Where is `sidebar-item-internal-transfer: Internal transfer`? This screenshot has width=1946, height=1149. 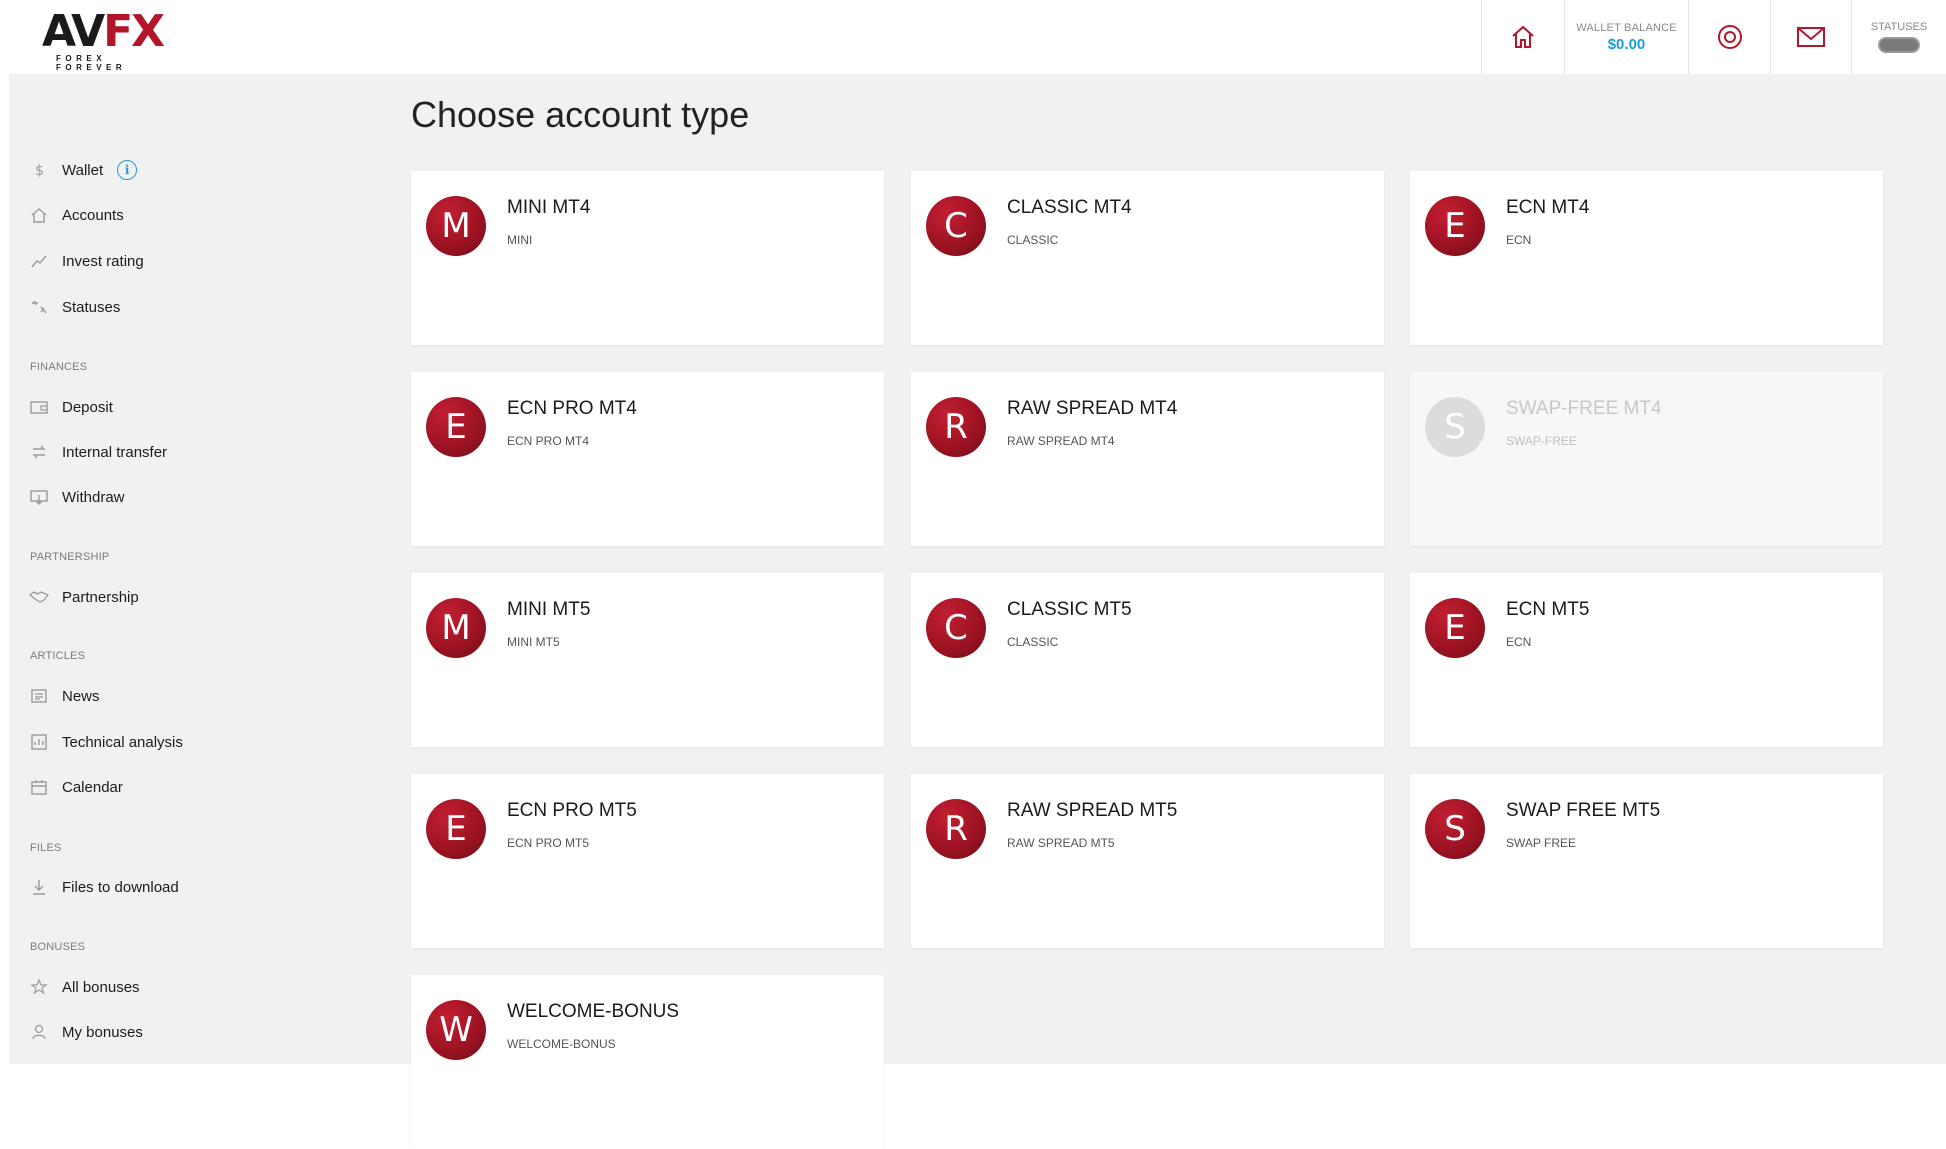 sidebar-item-internal-transfer: Internal transfer is located at coordinates (97, 452).